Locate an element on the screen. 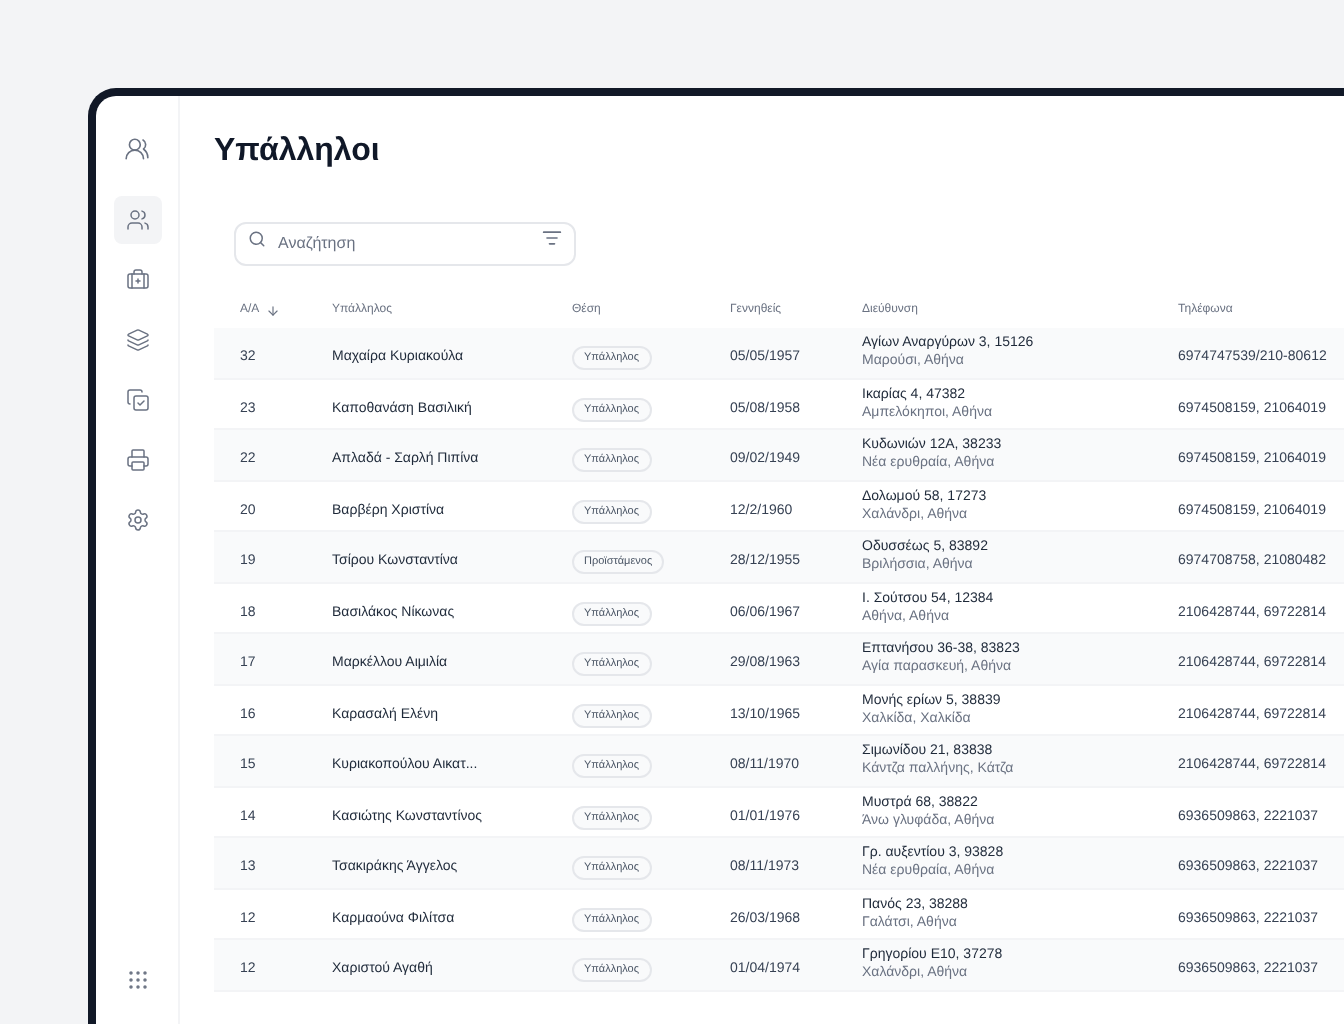 This screenshot has height=1024, width=1344. sort-arrow-icon is located at coordinates (272, 310).